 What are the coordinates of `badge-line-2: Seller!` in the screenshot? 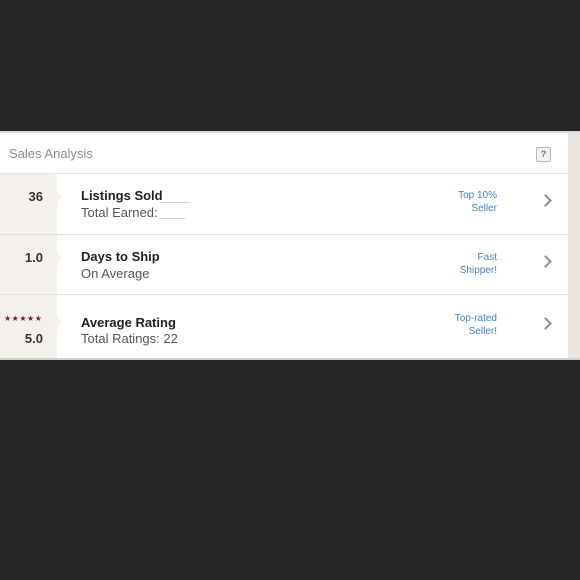 It's located at (482, 331).